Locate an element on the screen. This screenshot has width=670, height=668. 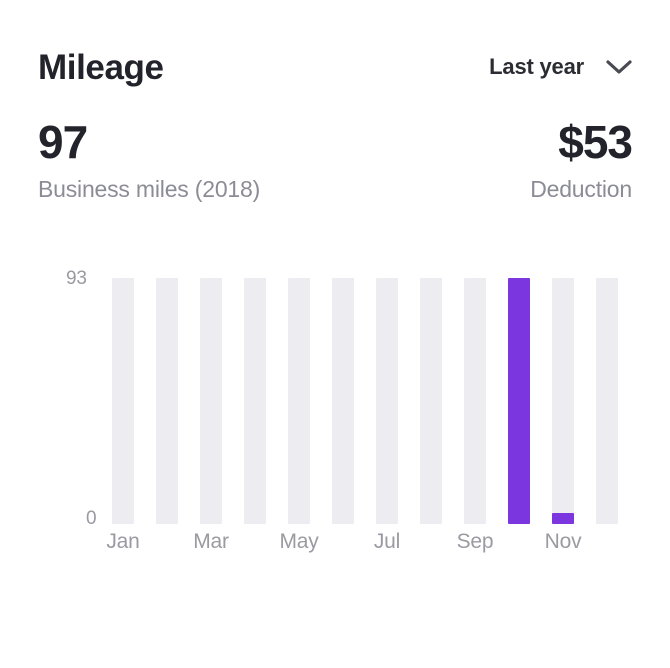
page-title: Mileage is located at coordinates (101, 67).